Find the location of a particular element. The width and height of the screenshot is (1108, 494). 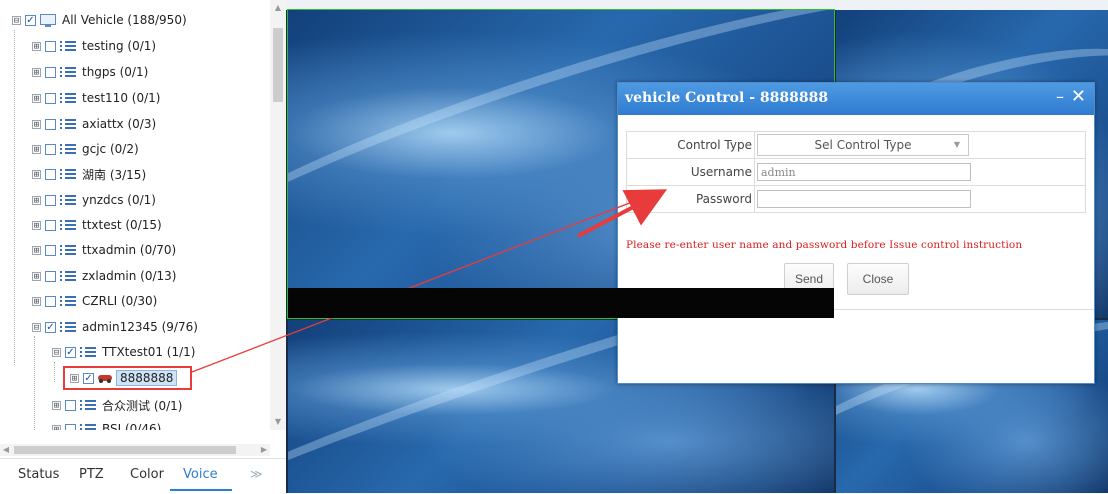

tree-item-czrli: ⊞ CZRLI (0/30) is located at coordinates (94, 301).